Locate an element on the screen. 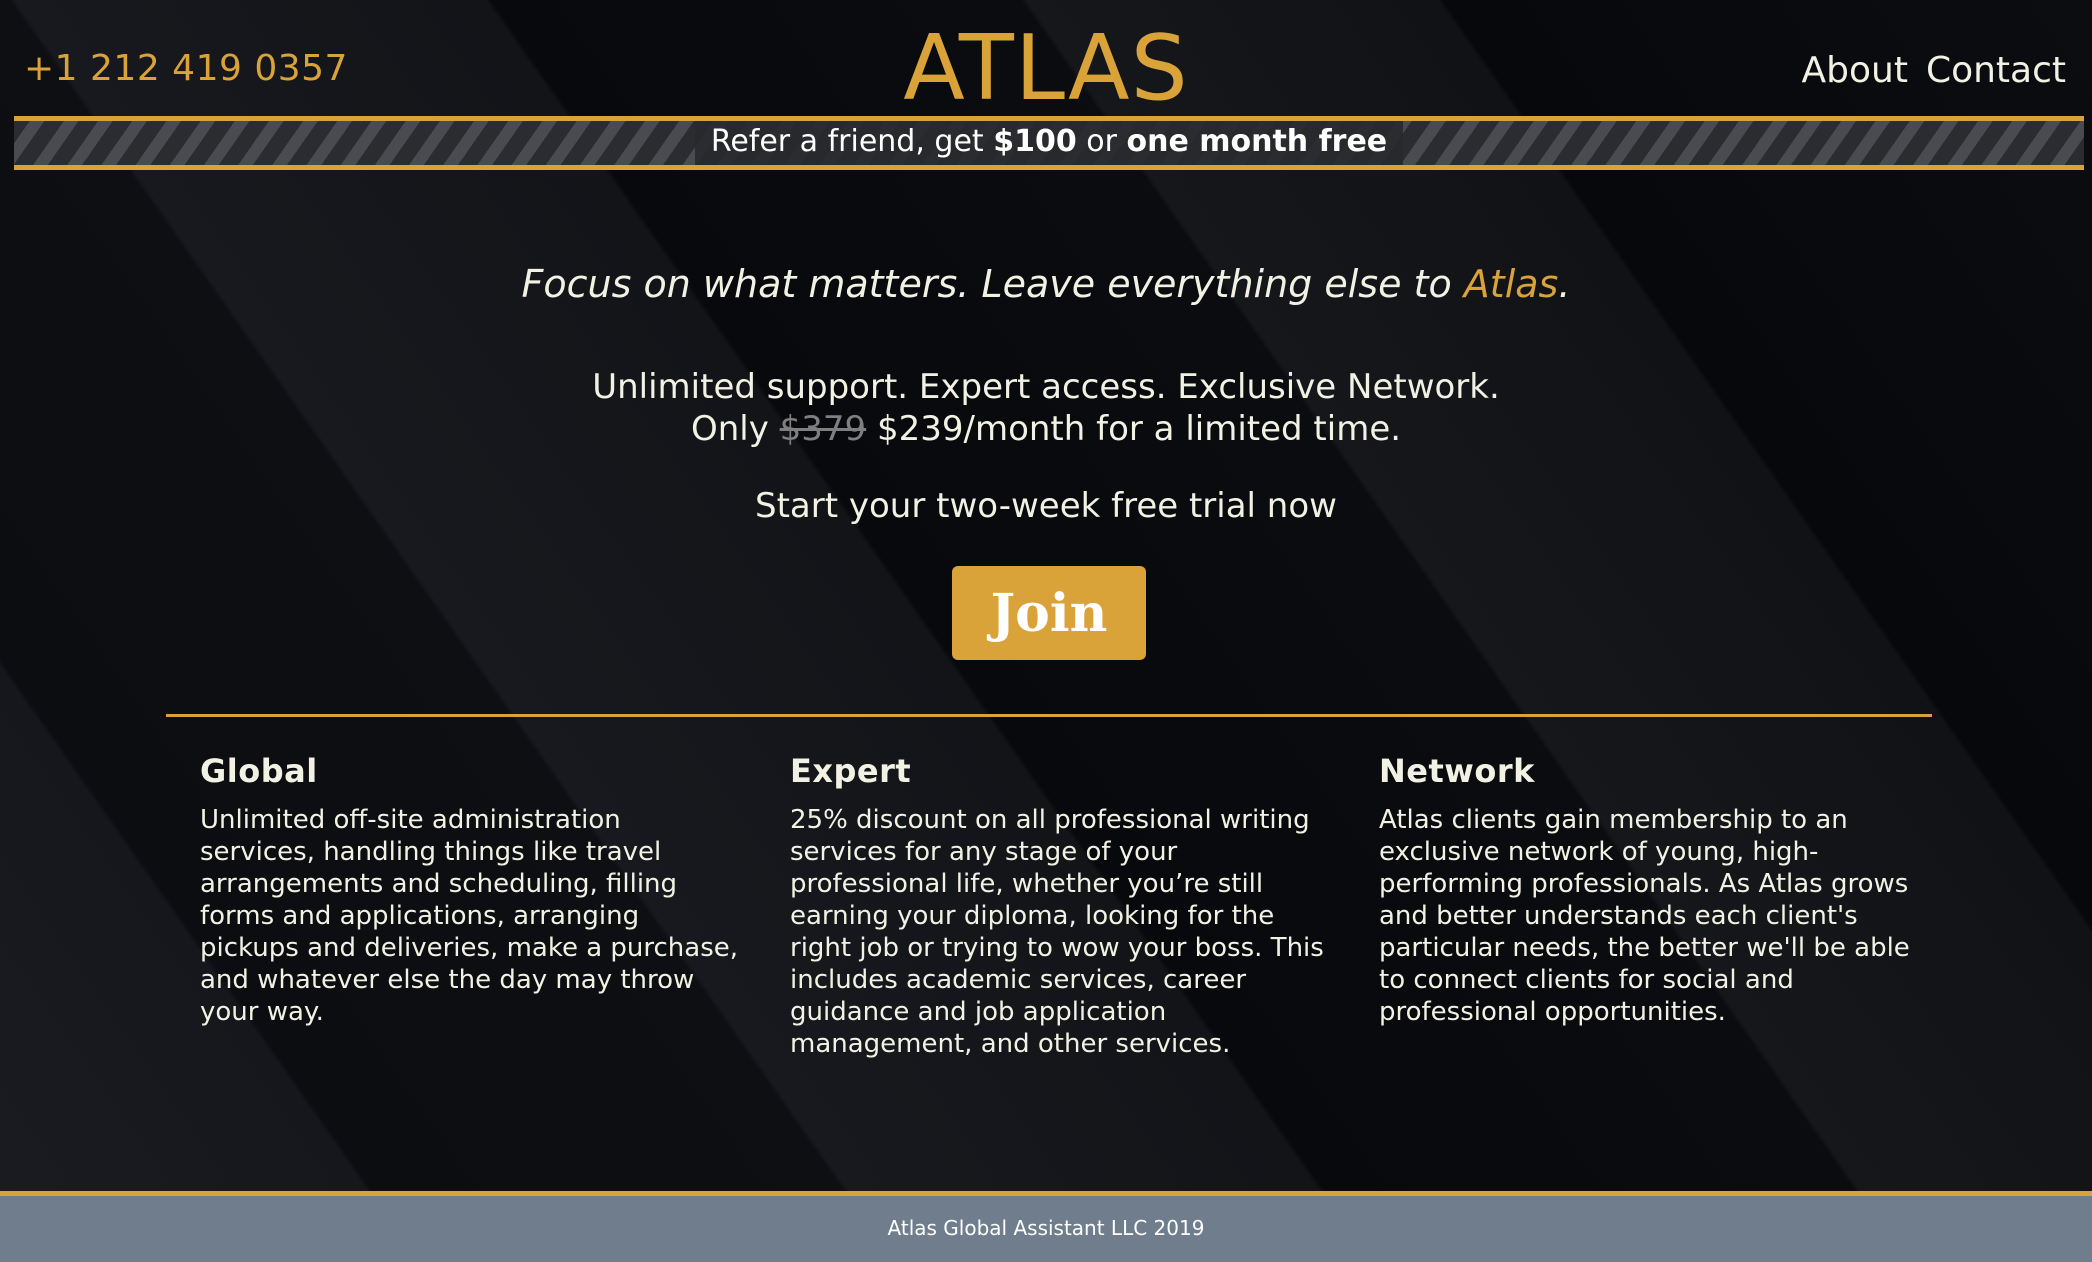  price-prefix: Only is located at coordinates (735, 429).